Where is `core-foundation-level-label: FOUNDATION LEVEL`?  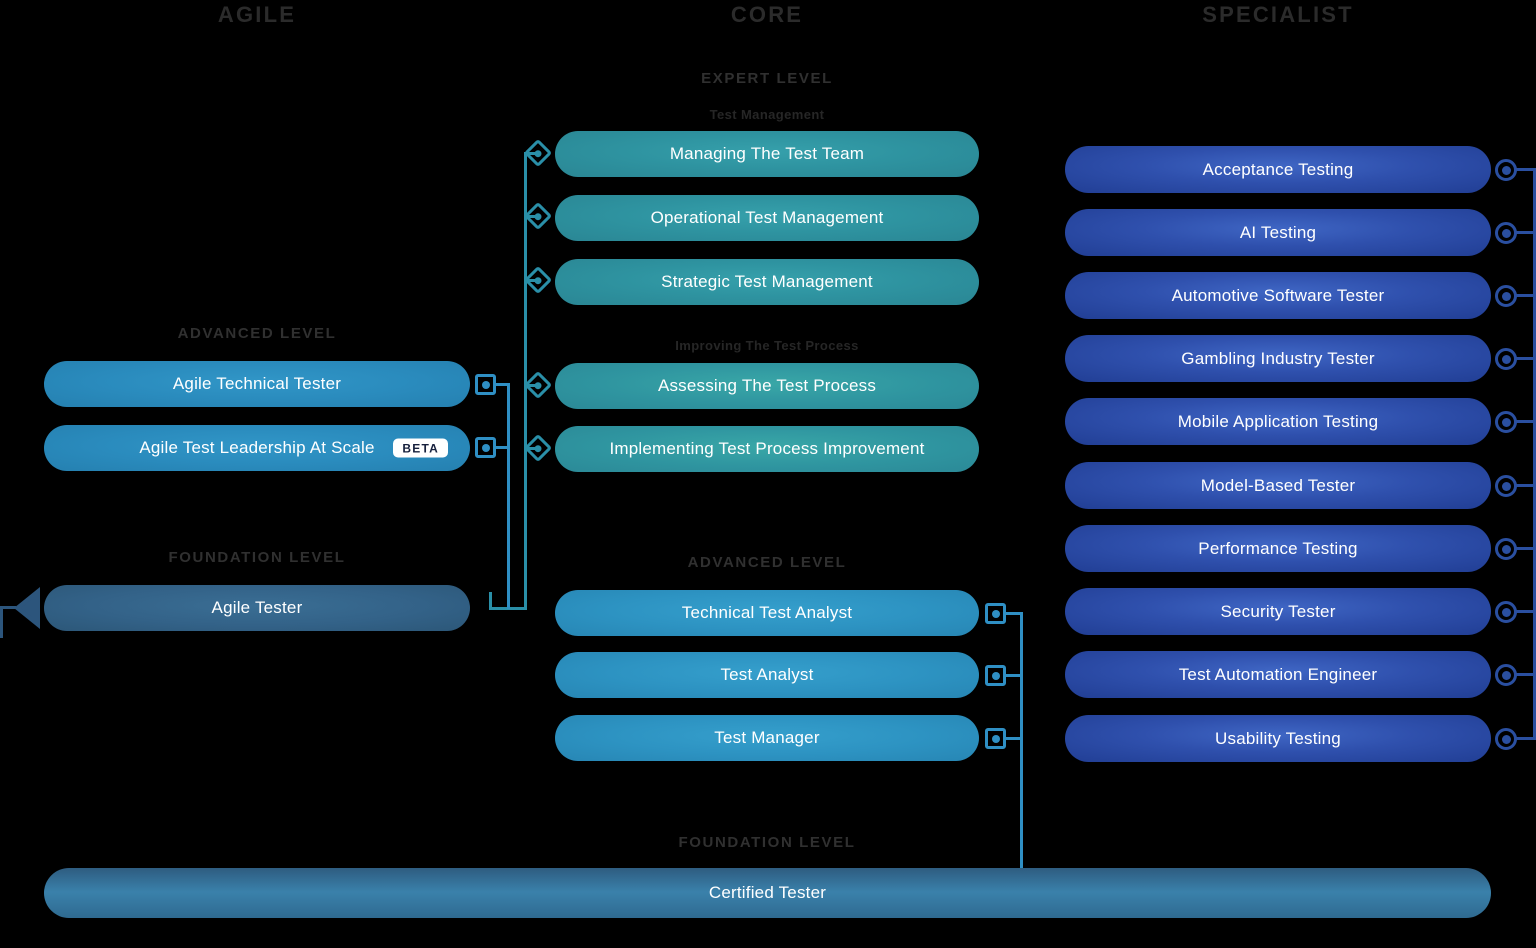
core-foundation-level-label: FOUNDATION LEVEL is located at coordinates (767, 842).